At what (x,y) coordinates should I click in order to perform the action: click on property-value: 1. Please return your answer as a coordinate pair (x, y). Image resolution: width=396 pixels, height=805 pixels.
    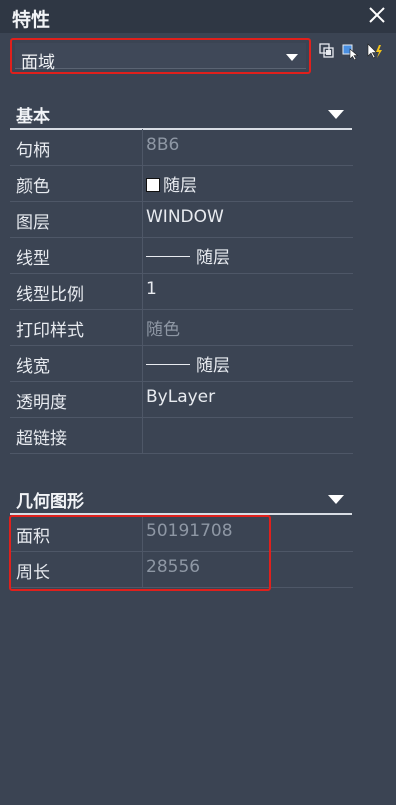
    Looking at the image, I should click on (151, 289).